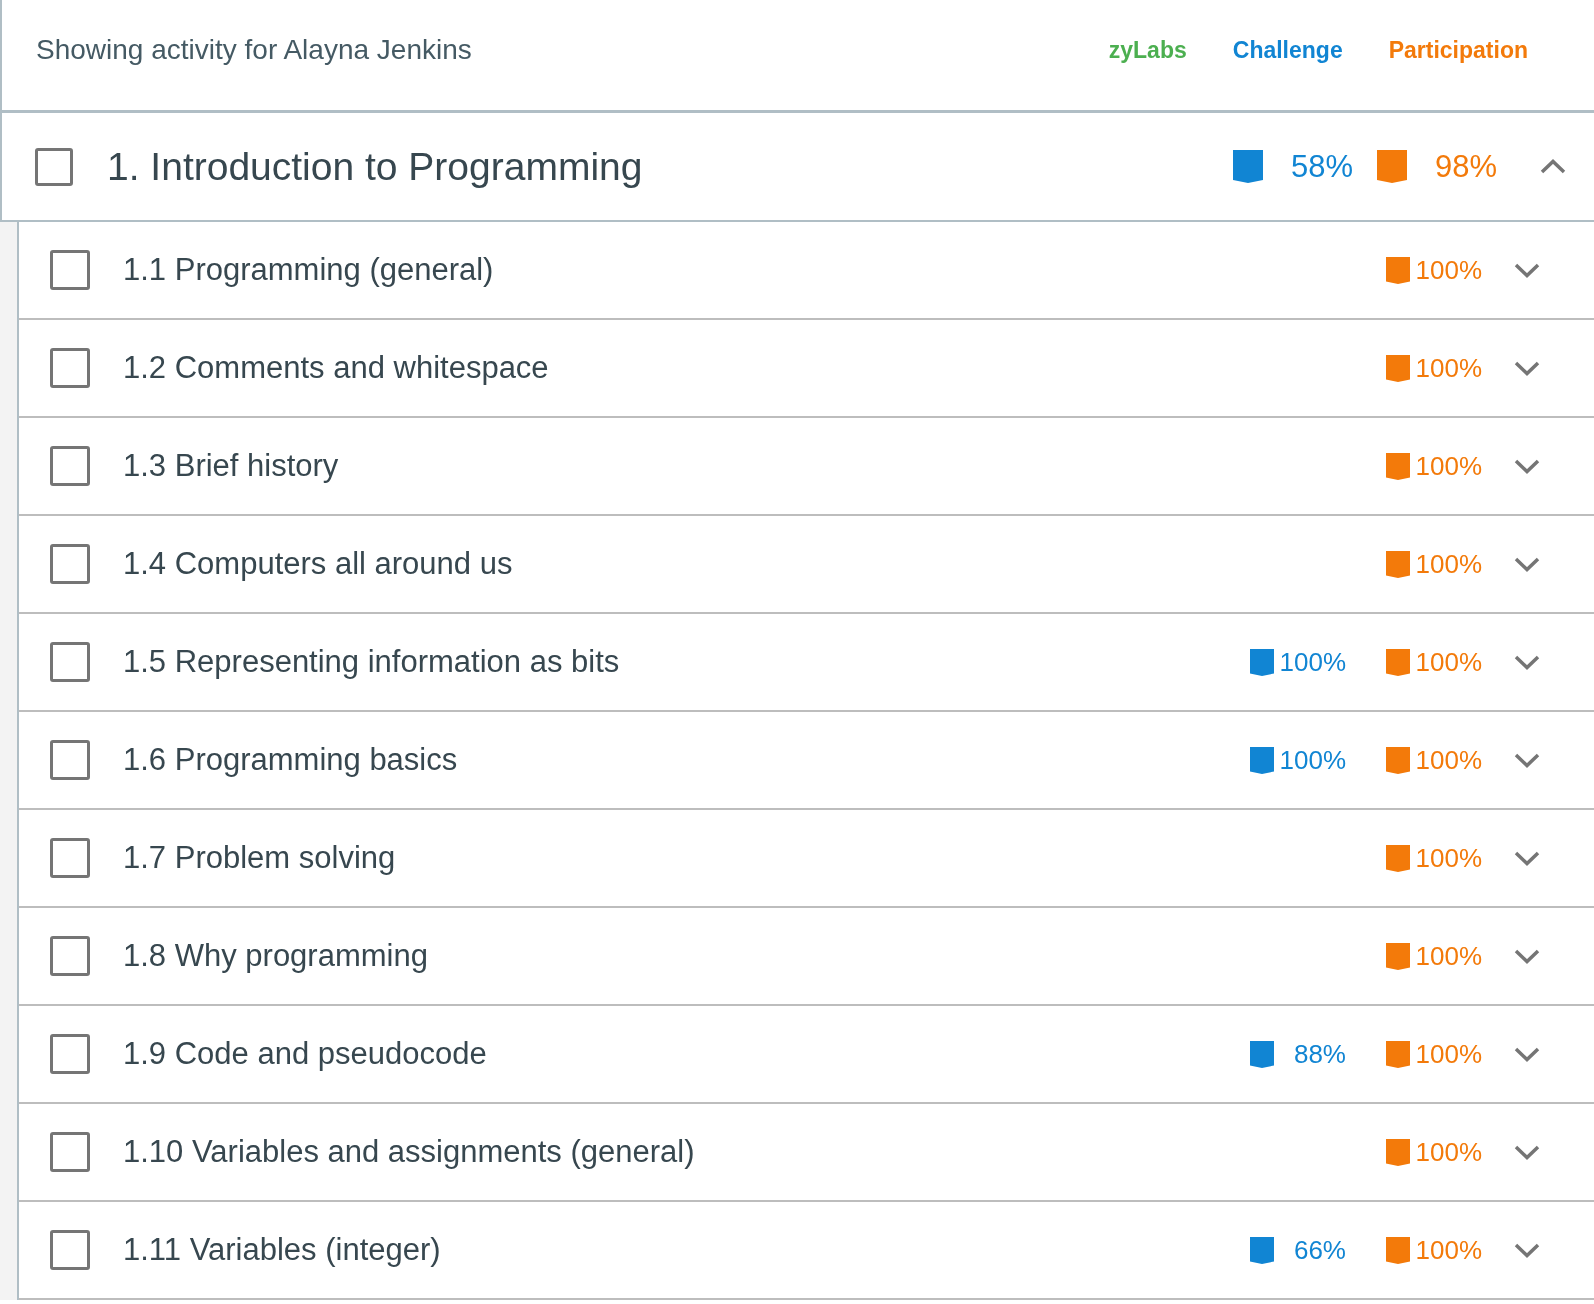 This screenshot has width=1594, height=1304. I want to click on section-title: 1.3 Brief history, so click(231, 466).